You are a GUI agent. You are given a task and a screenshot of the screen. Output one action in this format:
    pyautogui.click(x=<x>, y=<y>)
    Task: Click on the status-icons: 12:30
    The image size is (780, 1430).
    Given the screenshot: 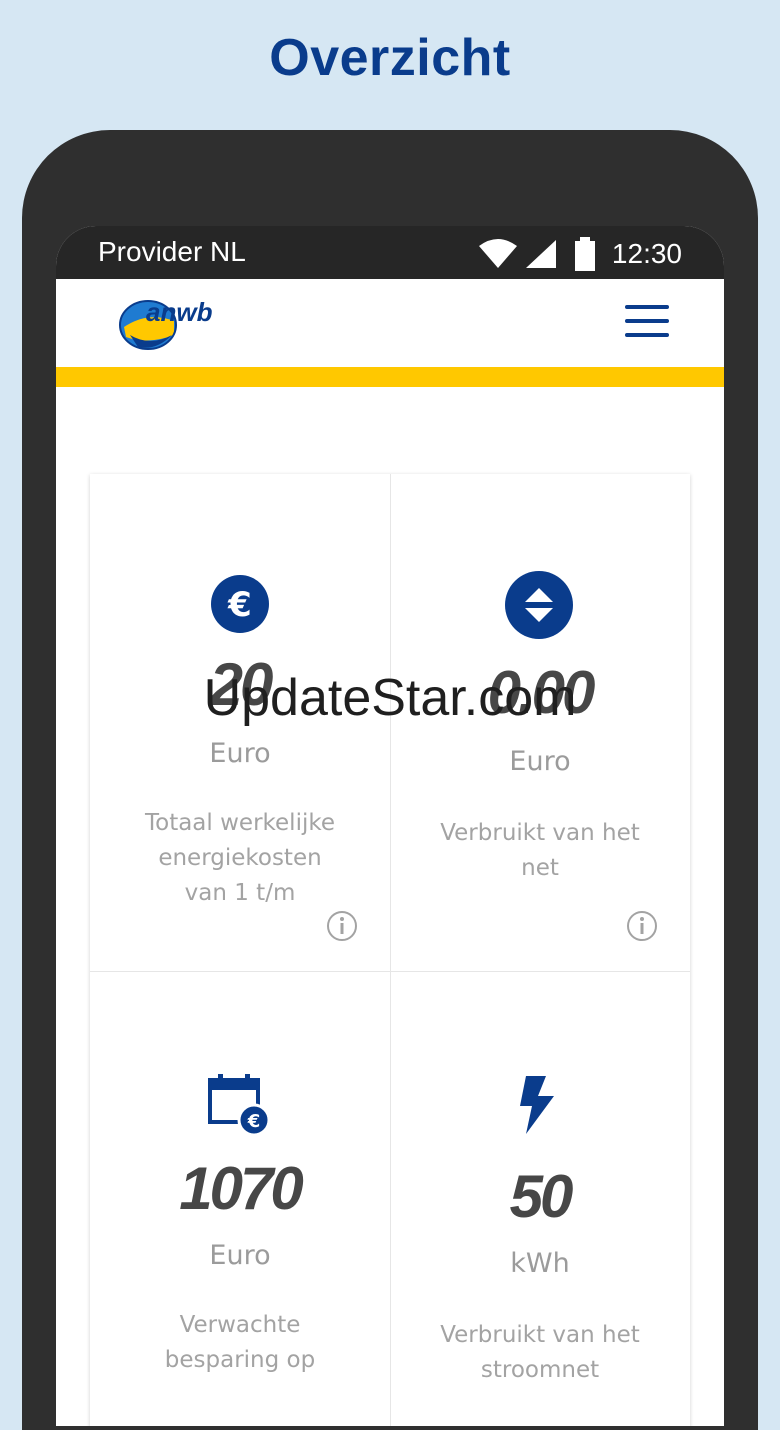 What is the action you would take?
    pyautogui.click(x=580, y=254)
    